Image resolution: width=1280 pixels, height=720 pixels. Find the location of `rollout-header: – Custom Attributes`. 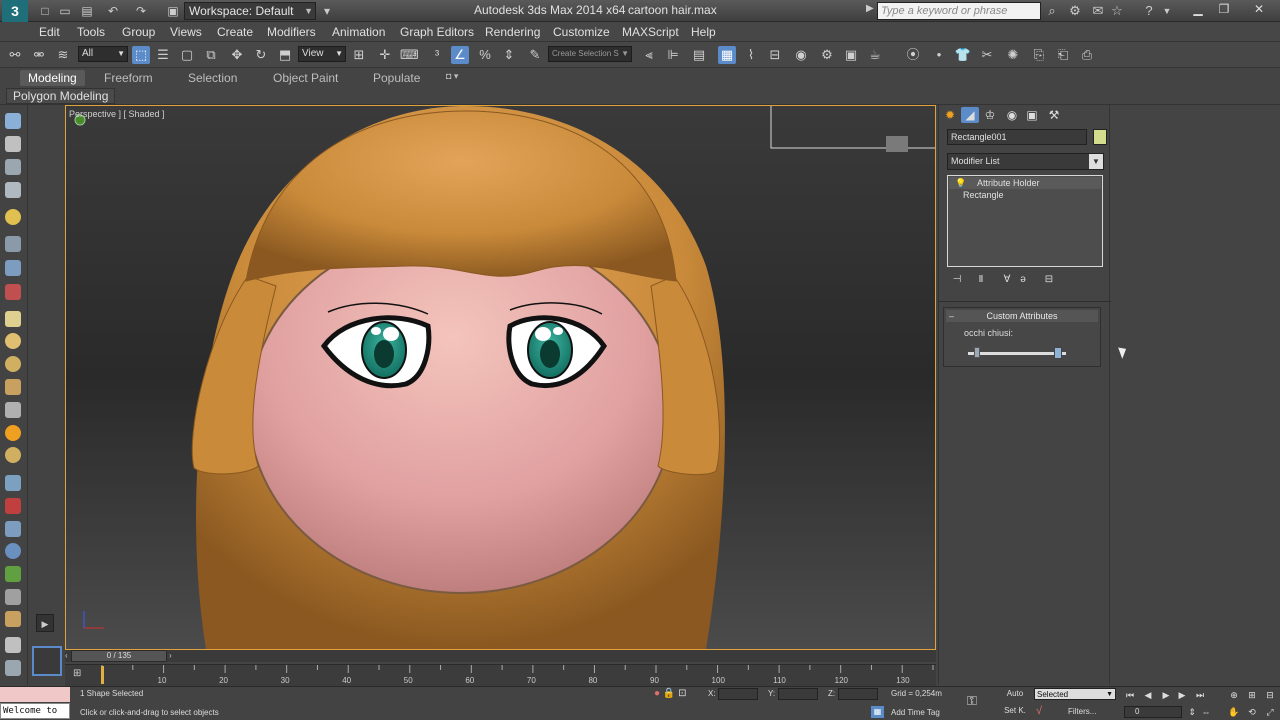

rollout-header: – Custom Attributes is located at coordinates (1022, 316).